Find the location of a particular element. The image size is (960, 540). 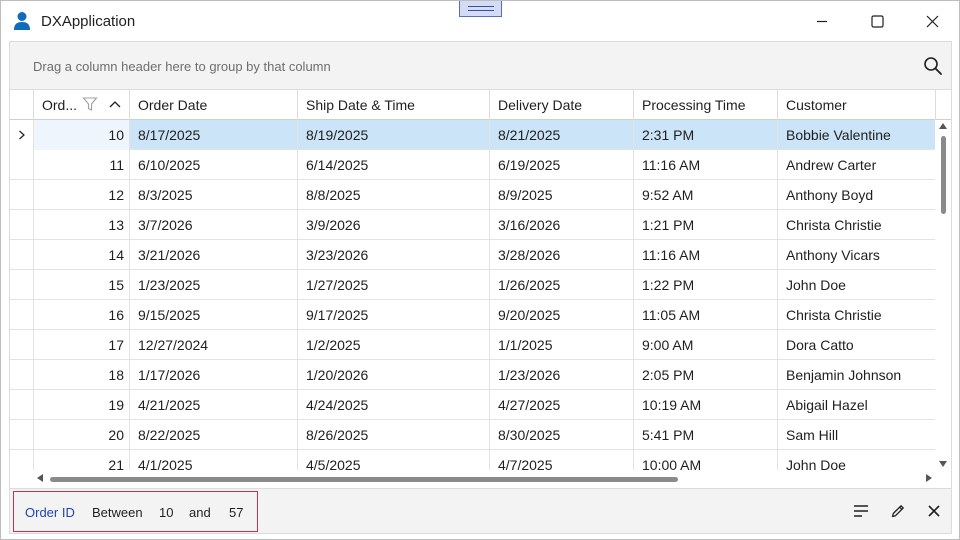

cell-delivery-date: 8/9/2025 is located at coordinates (562, 195).